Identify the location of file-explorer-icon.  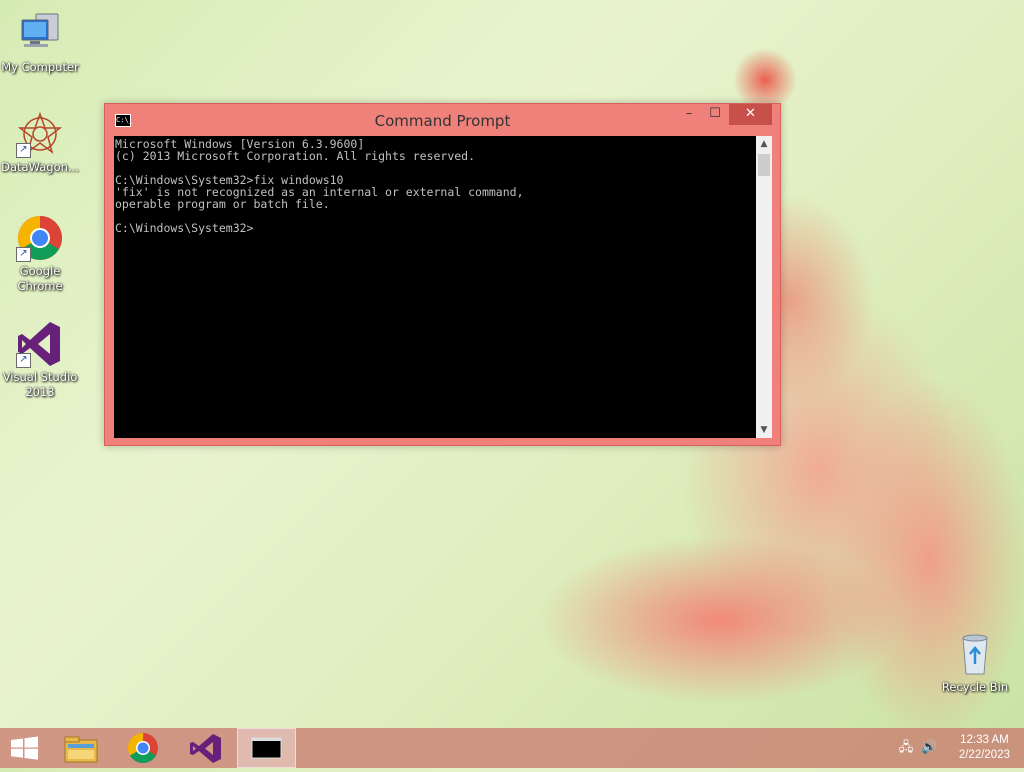
(81, 749).